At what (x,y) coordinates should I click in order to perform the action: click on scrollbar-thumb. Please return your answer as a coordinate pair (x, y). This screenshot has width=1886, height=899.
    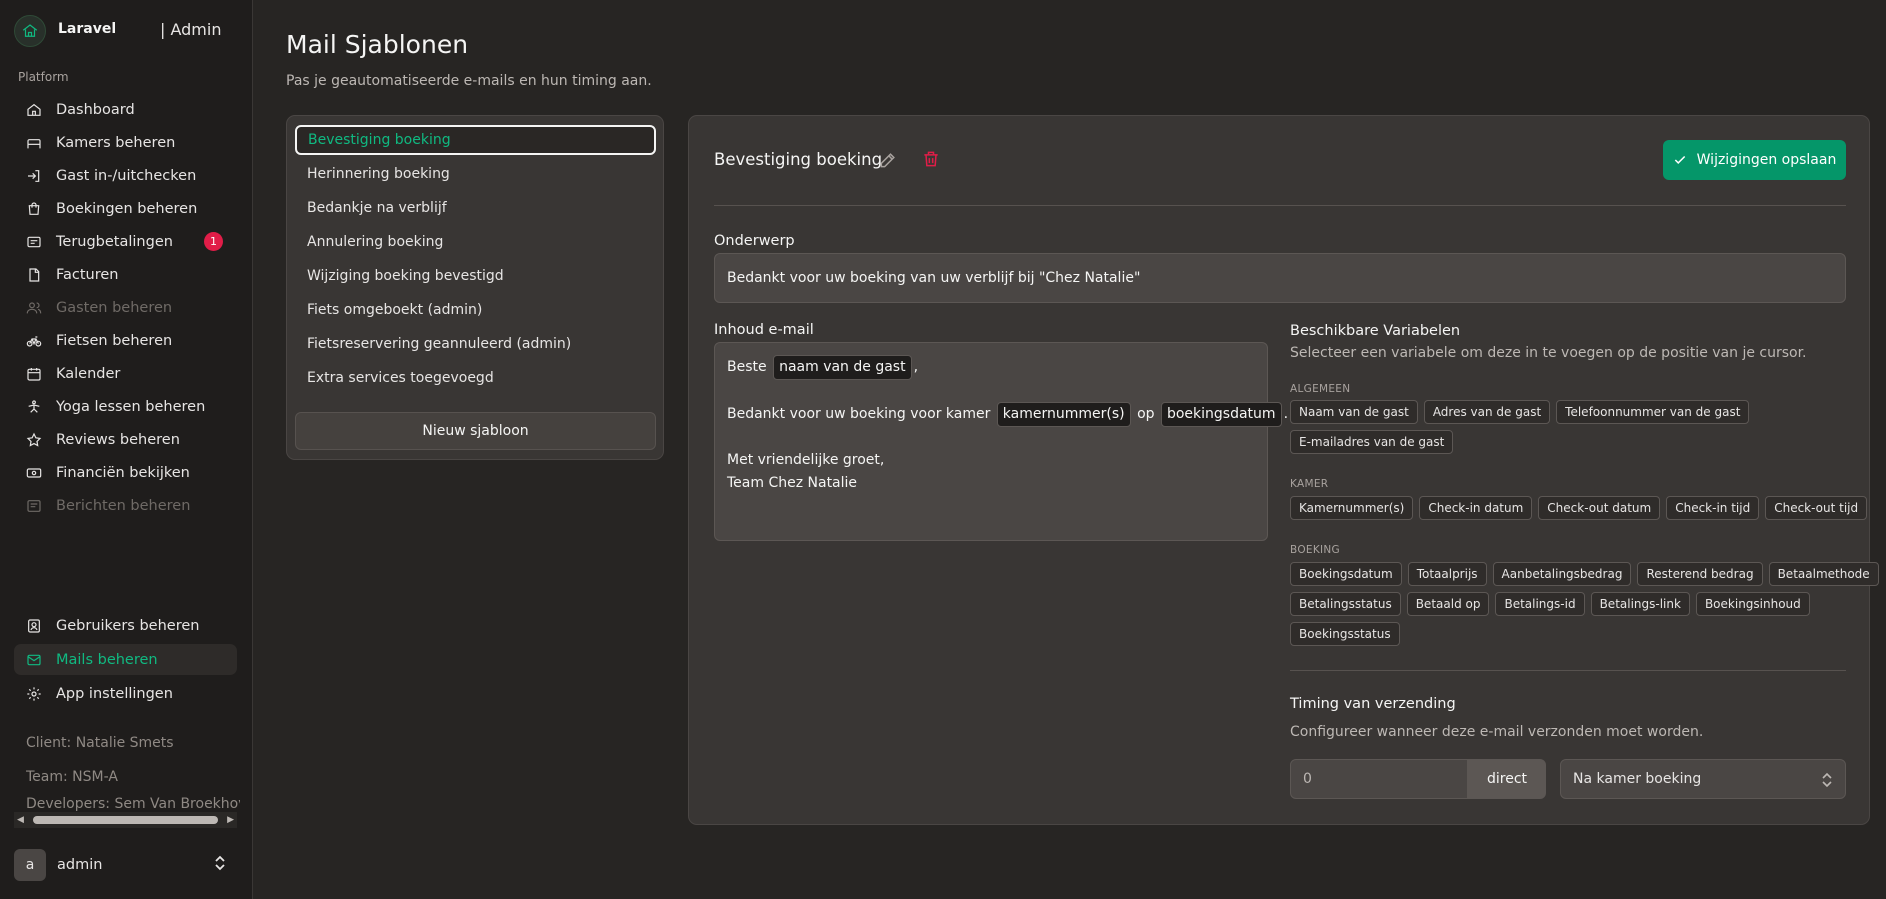
    Looking at the image, I should click on (125, 820).